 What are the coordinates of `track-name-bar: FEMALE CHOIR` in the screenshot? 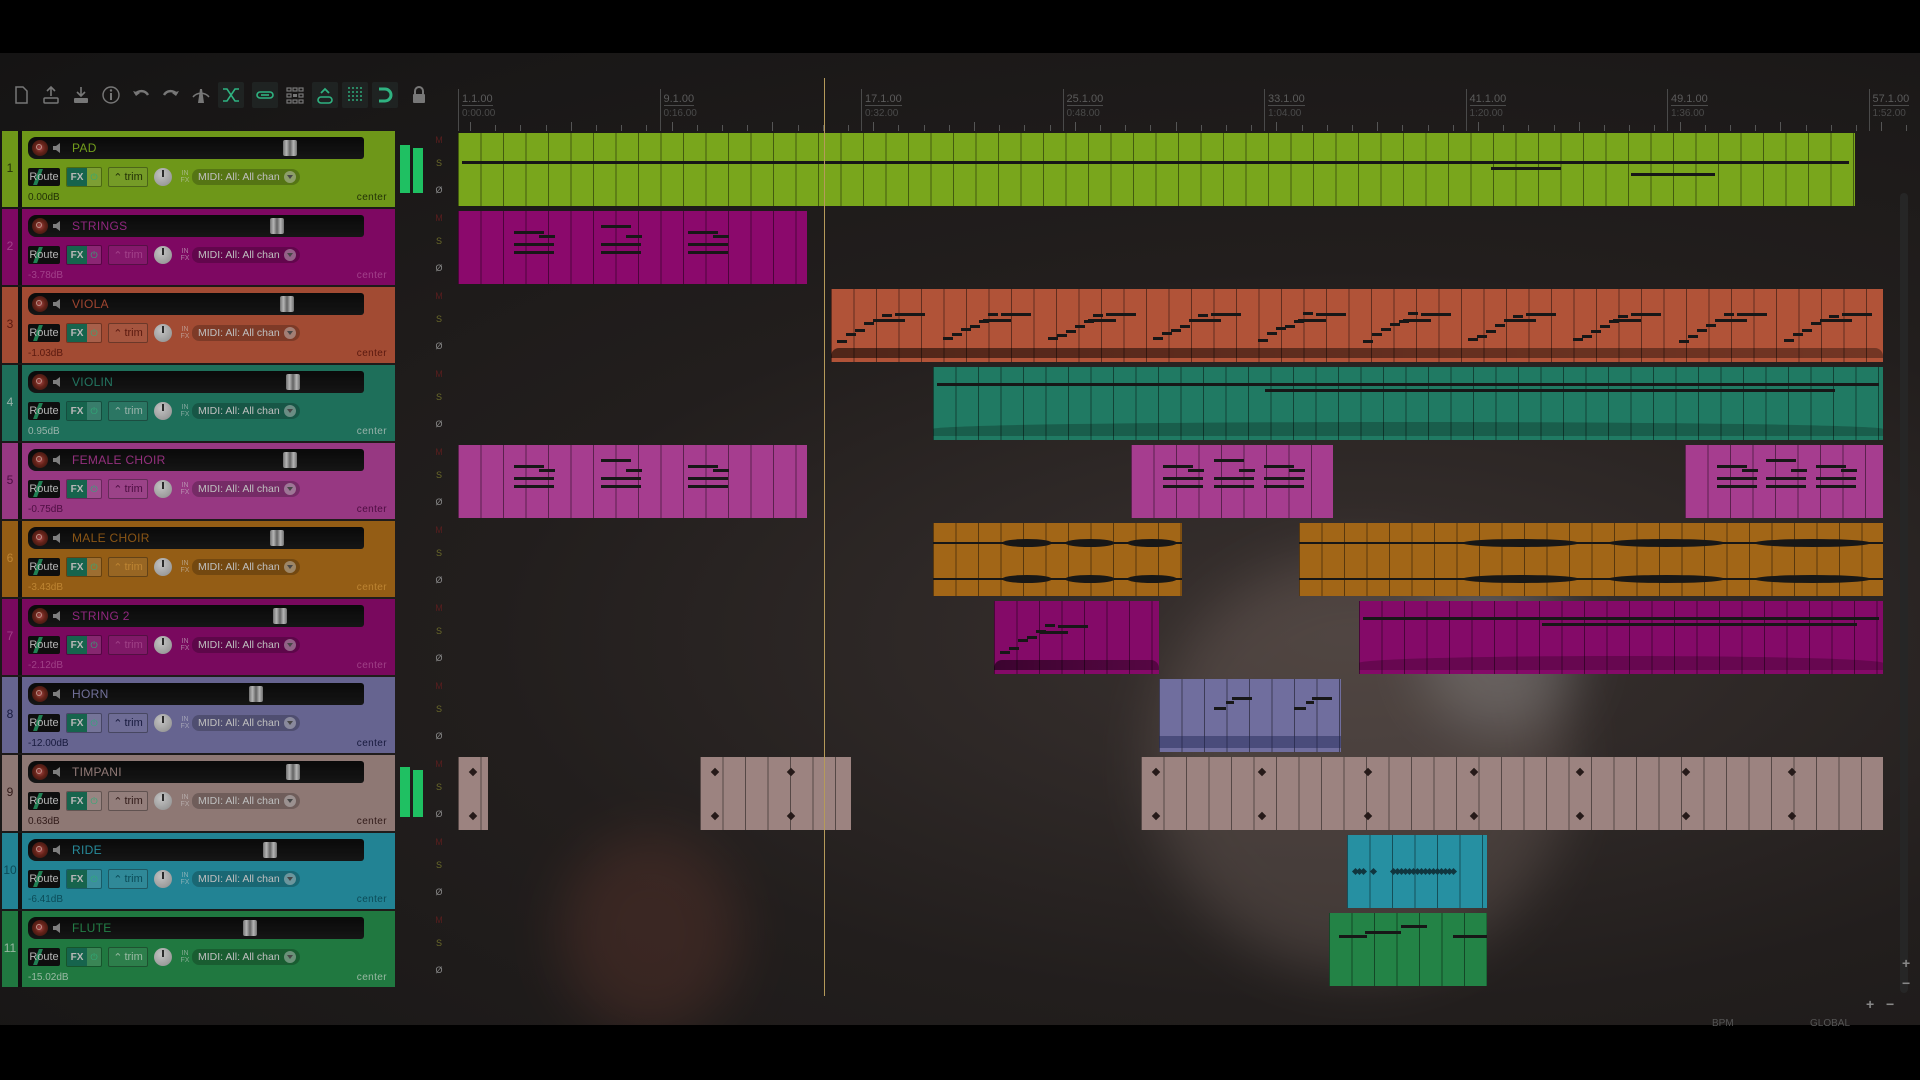 It's located at (196, 460).